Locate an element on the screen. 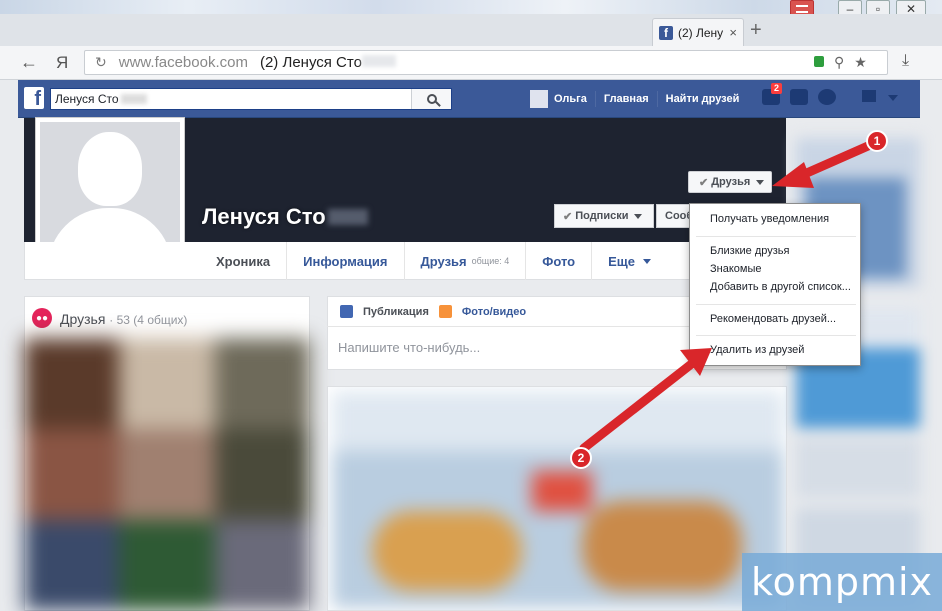 The image size is (942, 611). annotation-marker-2: 2 is located at coordinates (581, 458).